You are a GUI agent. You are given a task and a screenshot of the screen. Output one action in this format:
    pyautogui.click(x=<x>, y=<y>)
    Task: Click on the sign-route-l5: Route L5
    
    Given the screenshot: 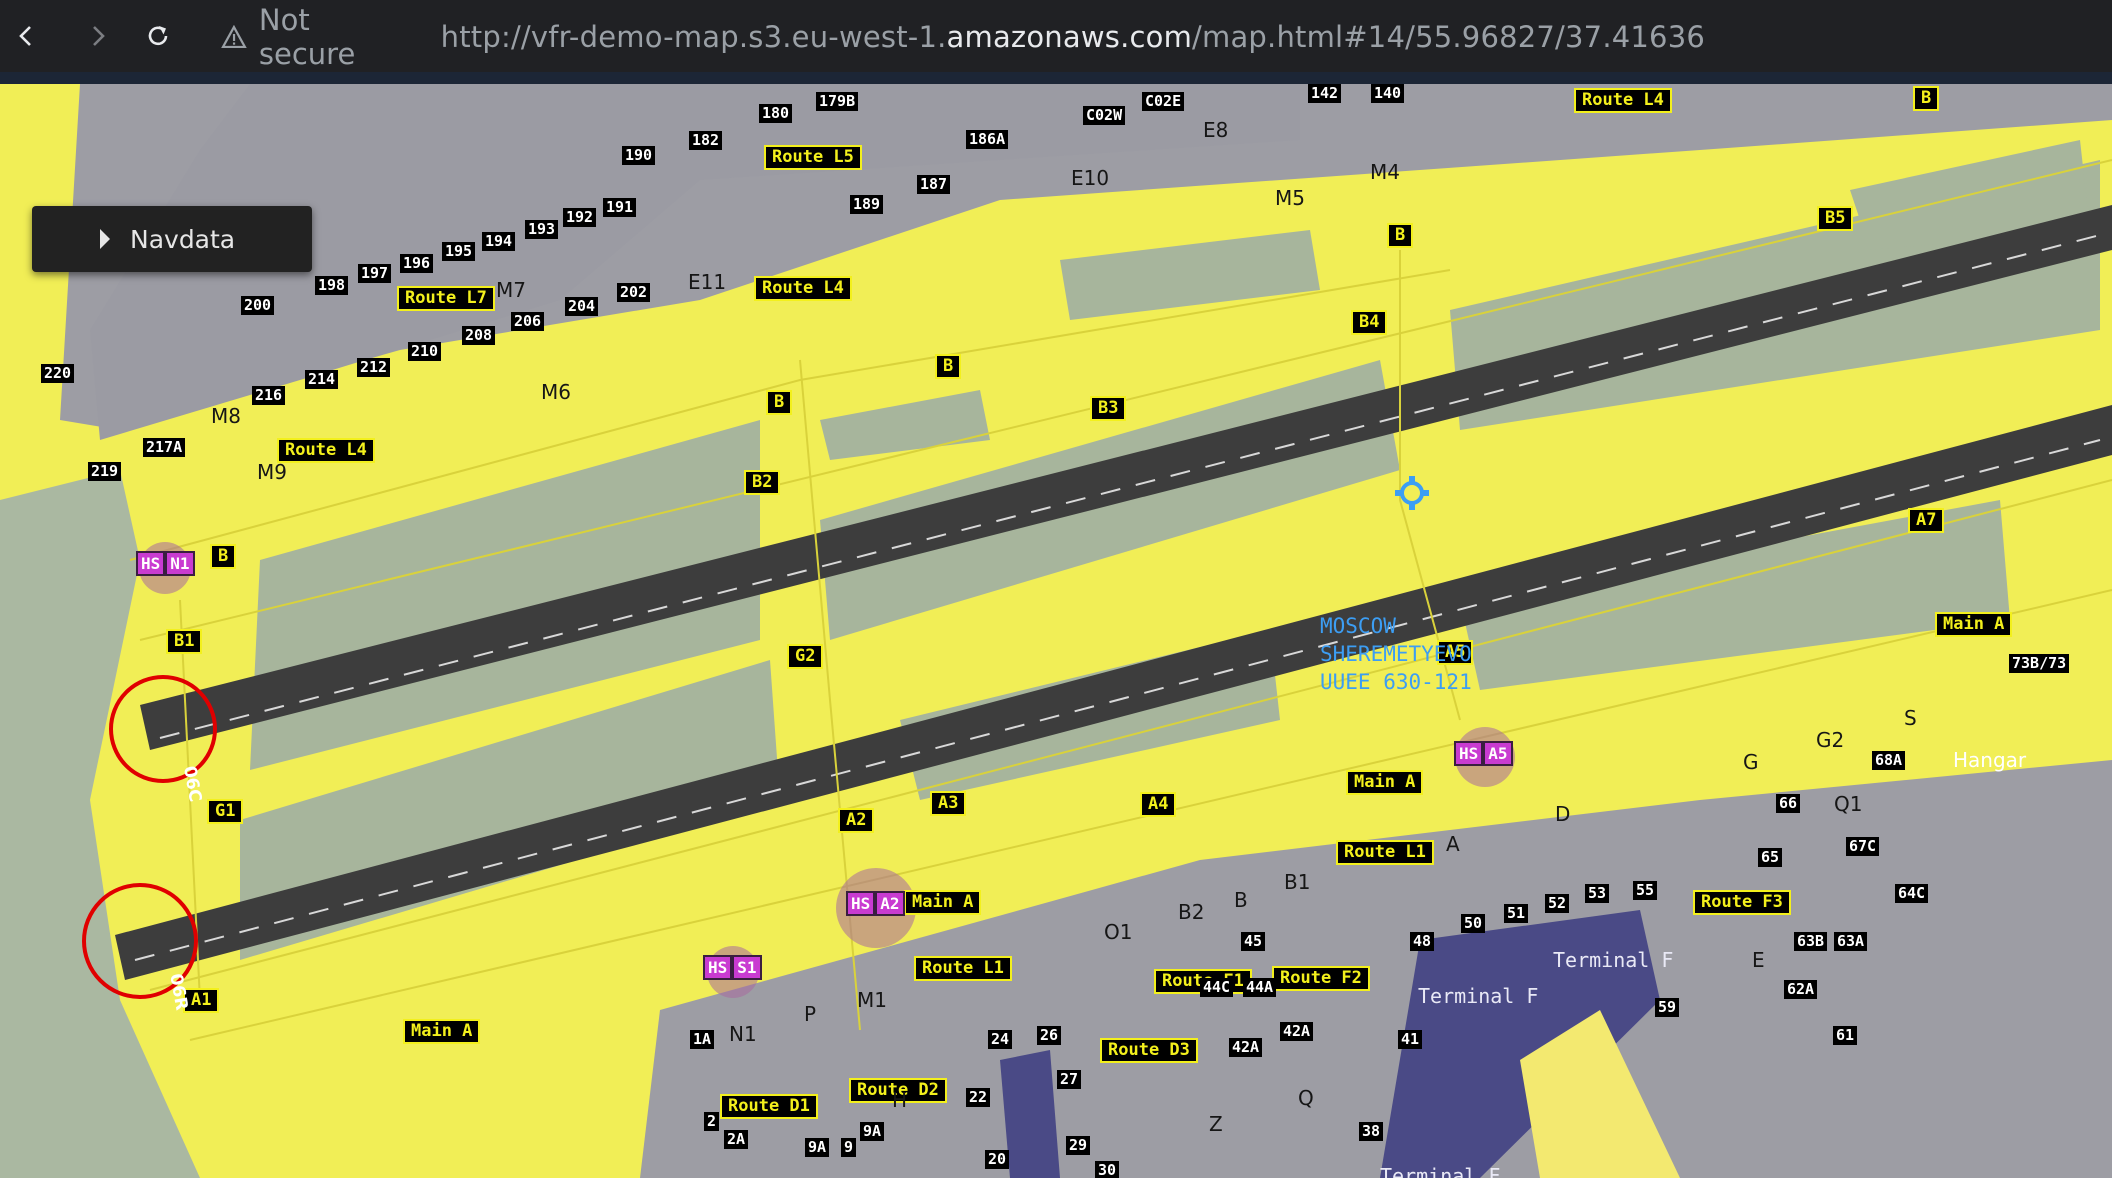 What is the action you would take?
    pyautogui.click(x=813, y=157)
    